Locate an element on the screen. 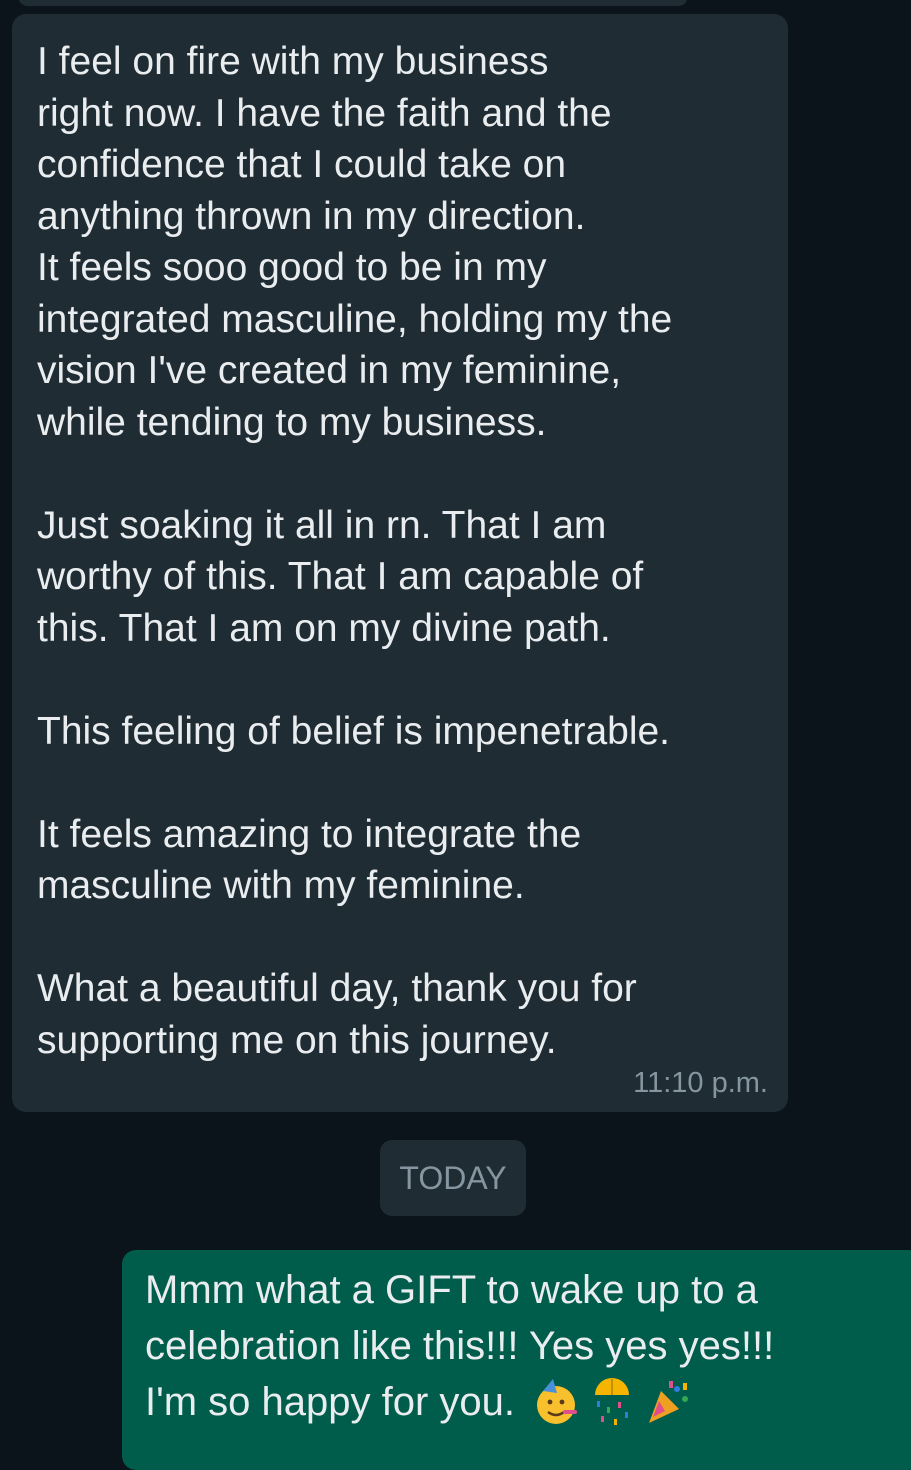 The image size is (911, 1470). date-separator: TODAY is located at coordinates (453, 1178).